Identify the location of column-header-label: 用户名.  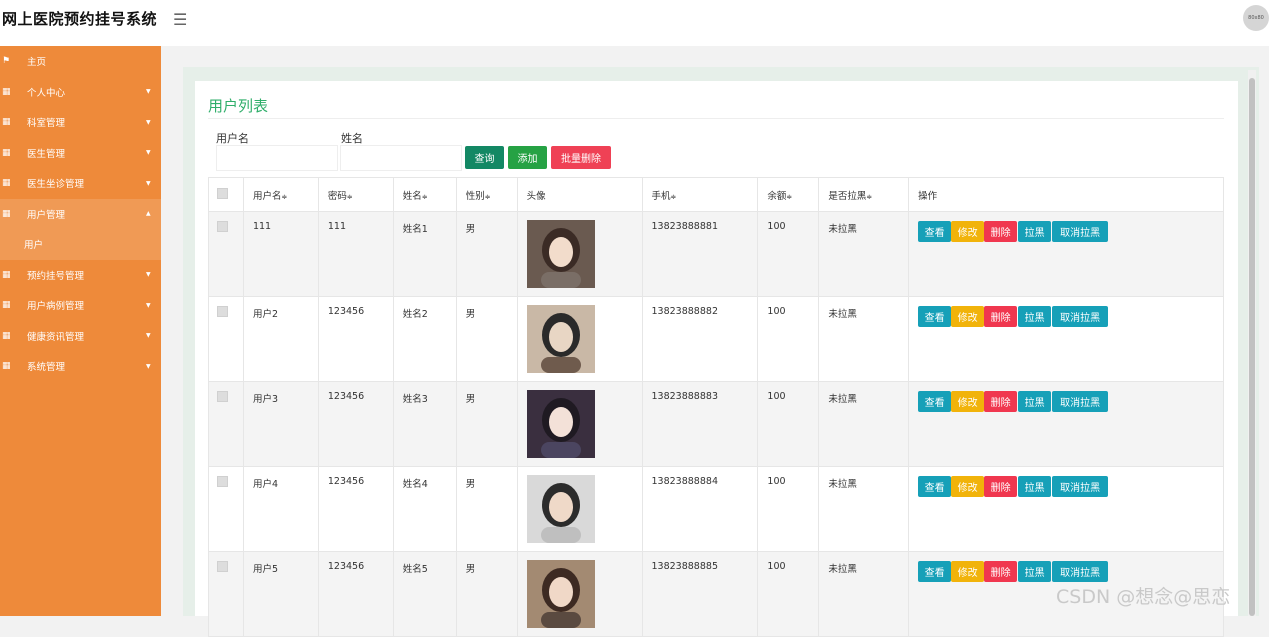
(267, 196).